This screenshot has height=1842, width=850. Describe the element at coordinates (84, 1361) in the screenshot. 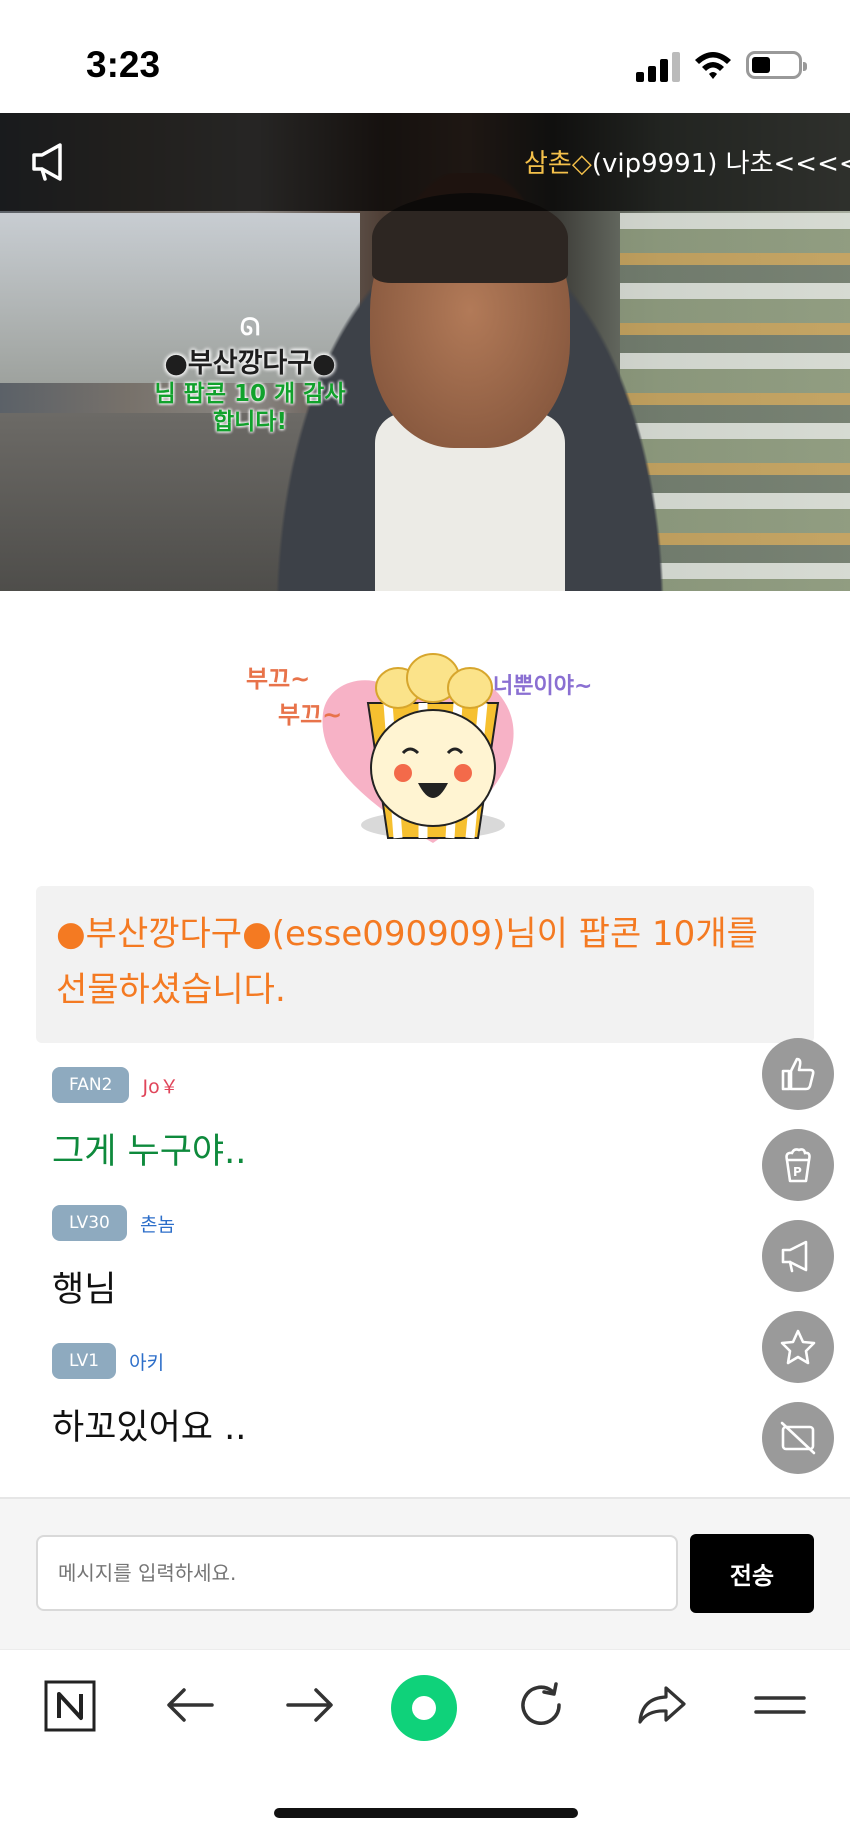

I see `user-badge: LV1` at that location.